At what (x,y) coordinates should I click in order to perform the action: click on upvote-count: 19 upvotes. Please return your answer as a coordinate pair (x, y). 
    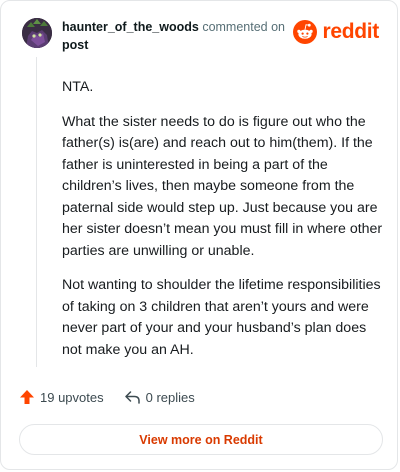
    Looking at the image, I should click on (72, 397).